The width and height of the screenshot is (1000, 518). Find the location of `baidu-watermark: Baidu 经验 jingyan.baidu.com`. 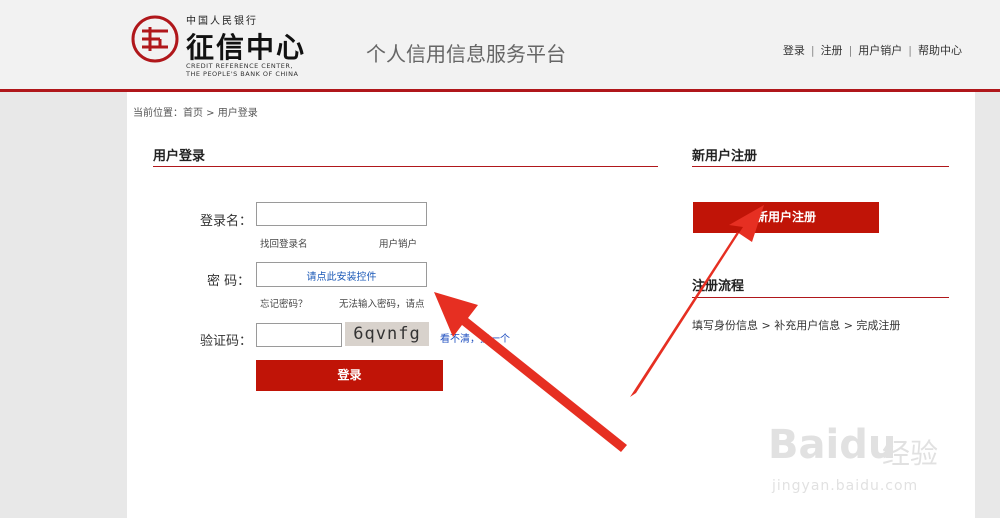

baidu-watermark: Baidu 经验 jingyan.baidu.com is located at coordinates (880, 463).